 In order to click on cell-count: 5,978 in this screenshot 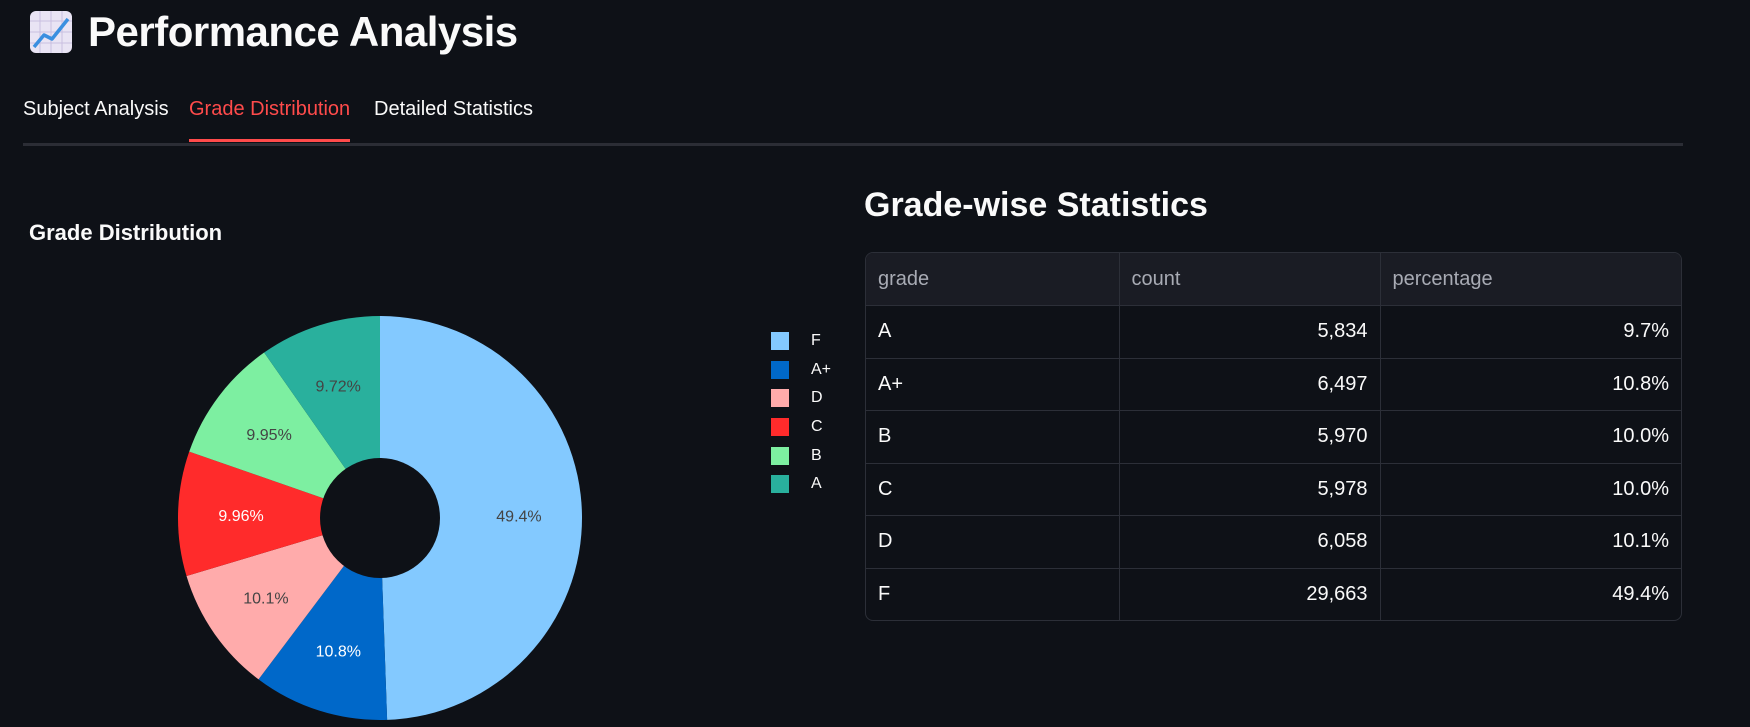, I will do `click(1250, 489)`.